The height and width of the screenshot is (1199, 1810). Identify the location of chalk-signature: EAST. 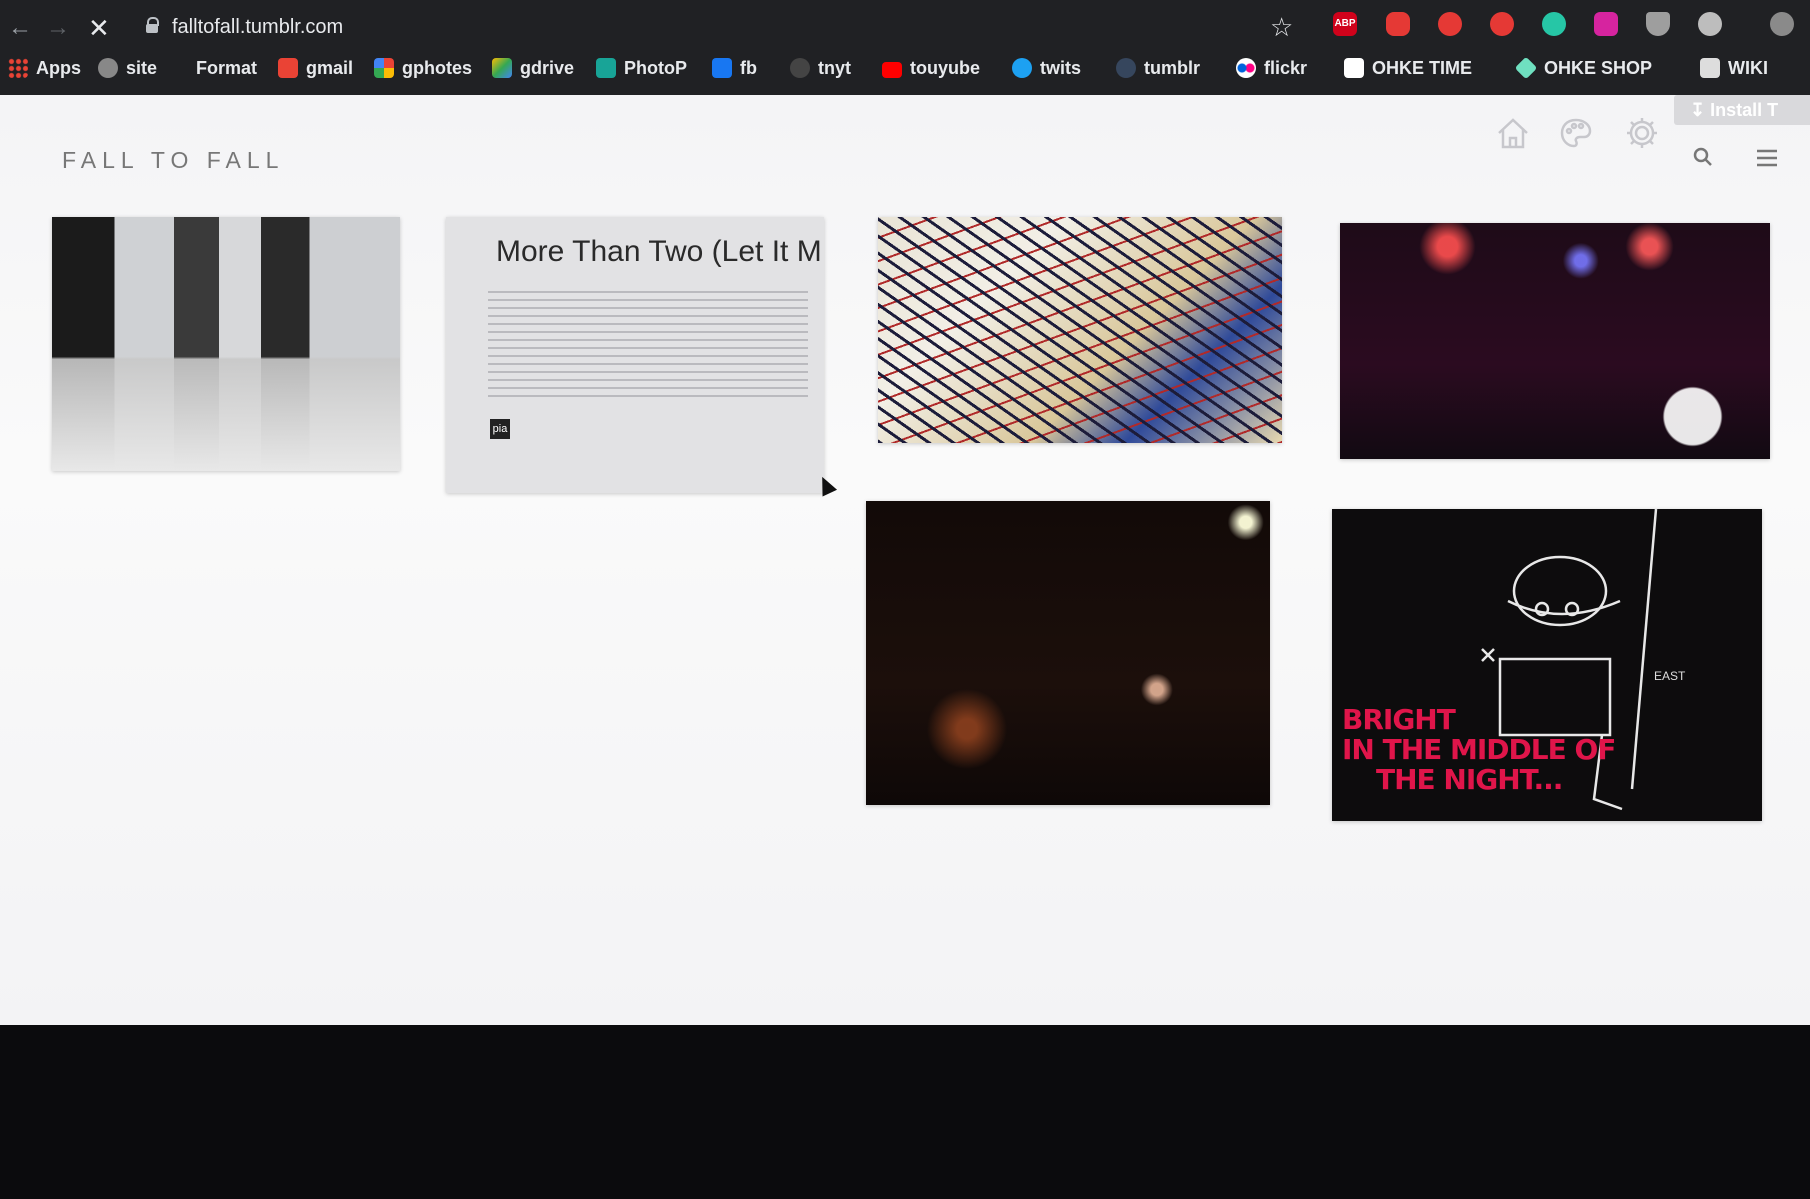
(1670, 676).